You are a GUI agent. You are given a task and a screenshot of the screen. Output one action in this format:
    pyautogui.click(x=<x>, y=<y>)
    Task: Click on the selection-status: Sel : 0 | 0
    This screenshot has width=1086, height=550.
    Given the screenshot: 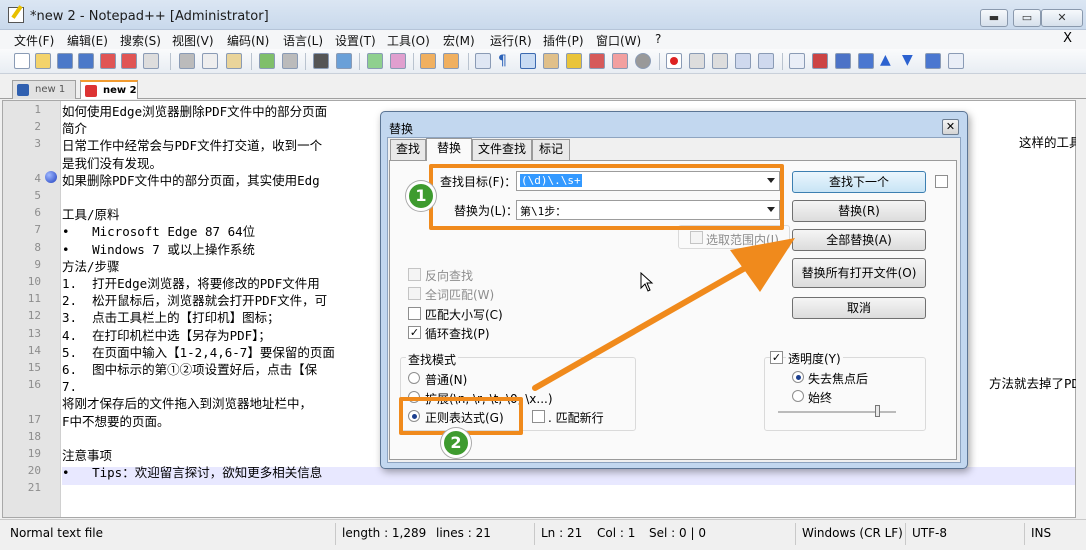 What is the action you would take?
    pyautogui.click(x=677, y=533)
    